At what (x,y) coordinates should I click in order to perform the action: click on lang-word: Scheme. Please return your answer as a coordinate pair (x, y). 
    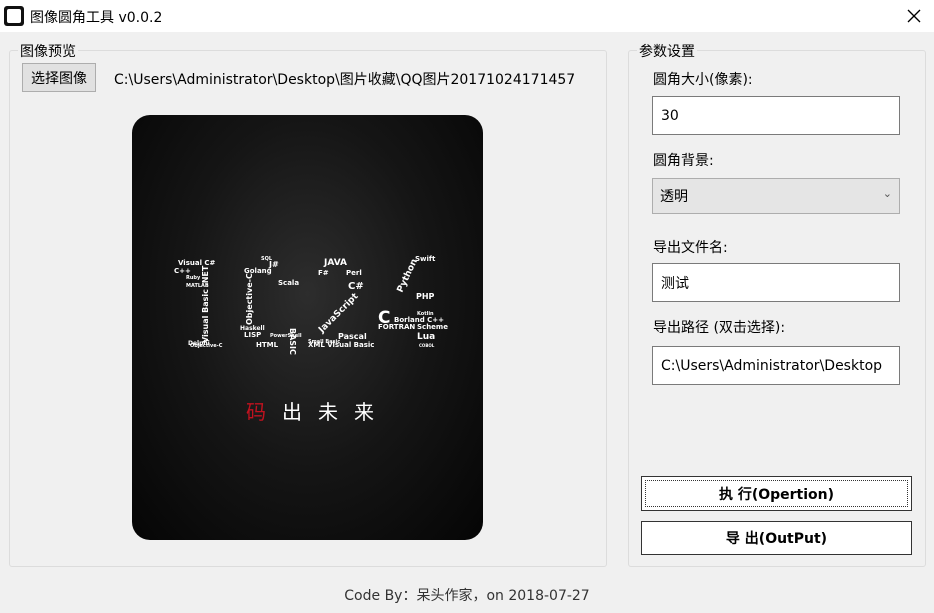
    Looking at the image, I should click on (432, 327).